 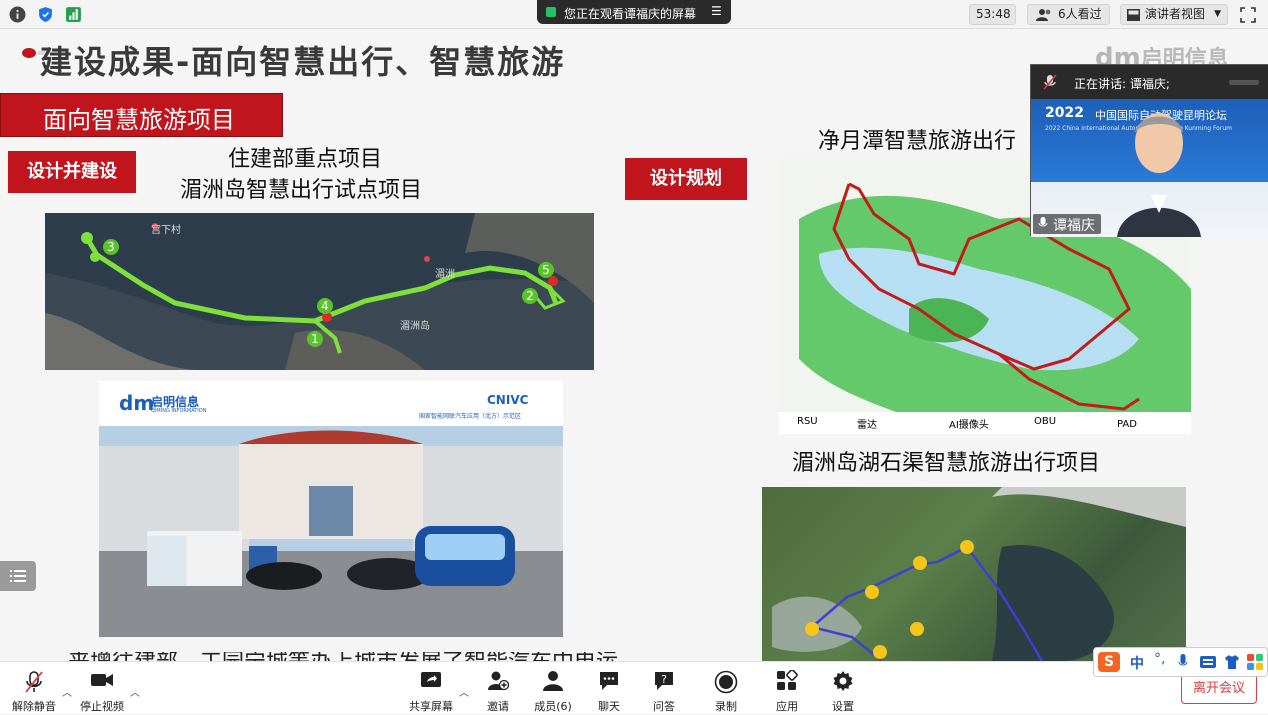 What do you see at coordinates (551, 12) in the screenshot?
I see `sharing-indicator-icon` at bounding box center [551, 12].